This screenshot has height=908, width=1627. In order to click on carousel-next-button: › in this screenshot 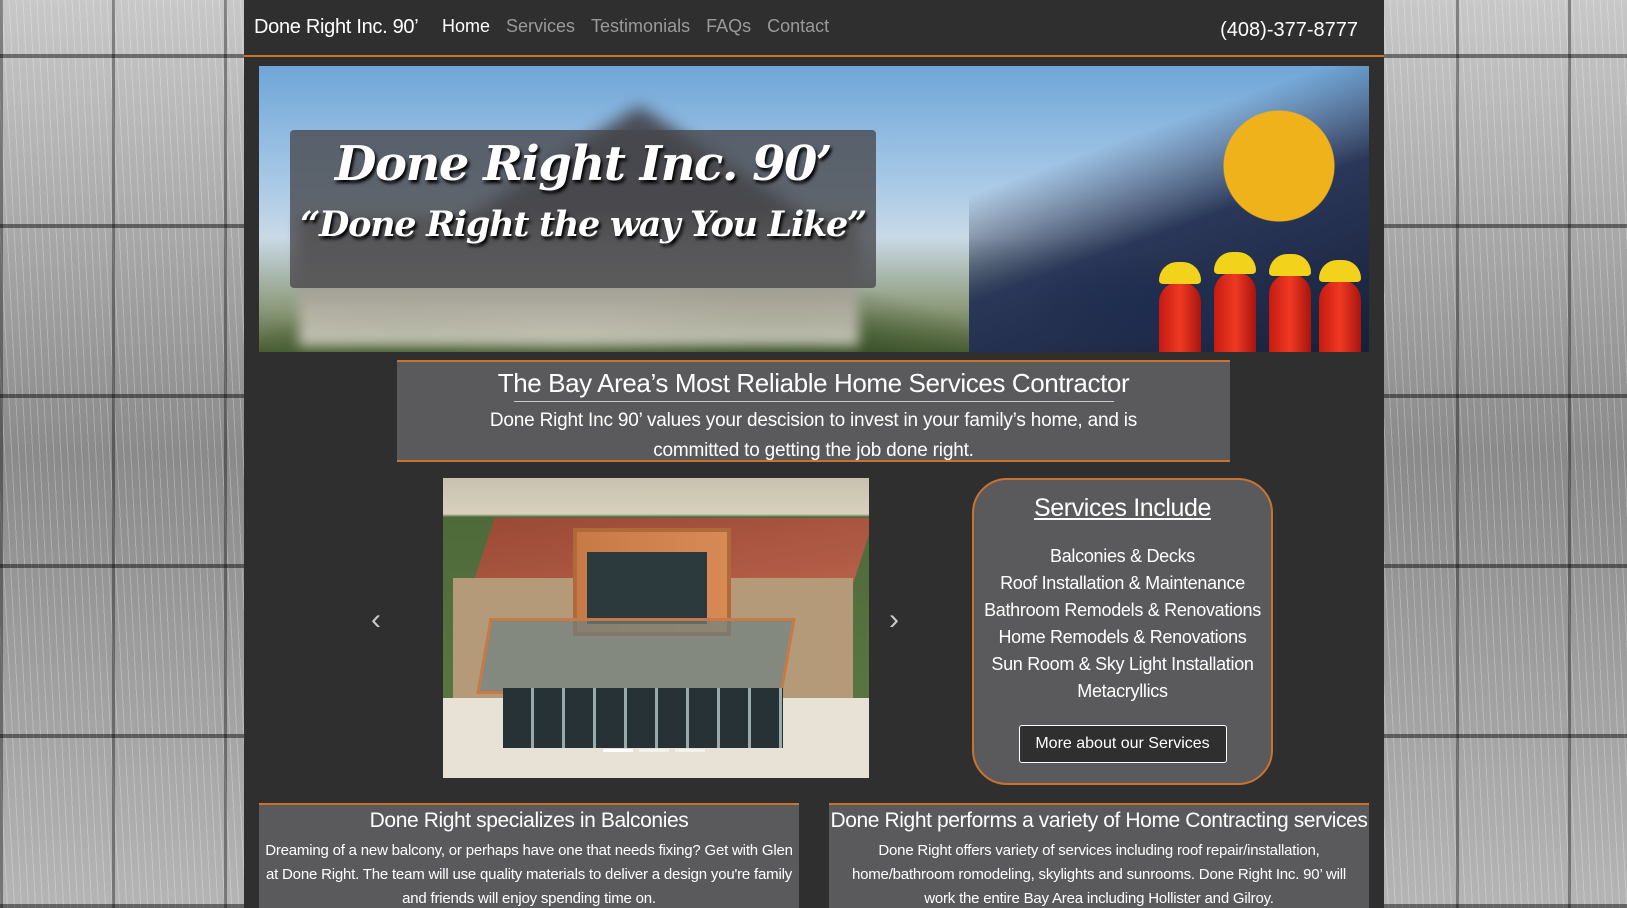, I will do `click(894, 620)`.